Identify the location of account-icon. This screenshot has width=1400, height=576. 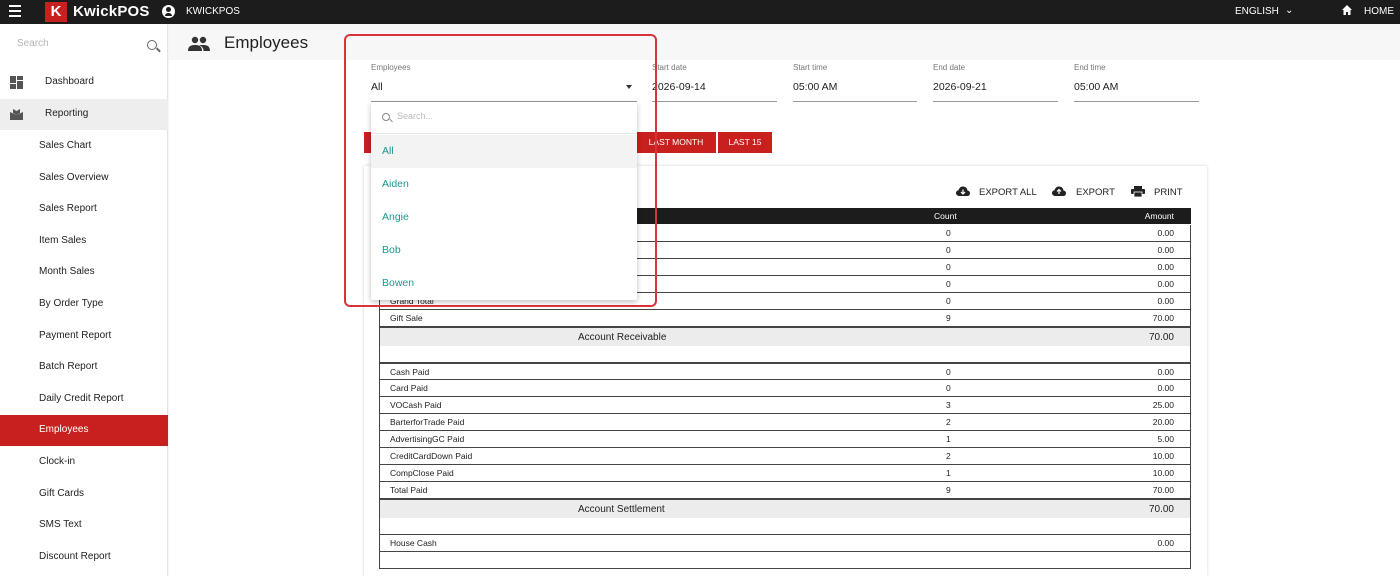
(168, 11).